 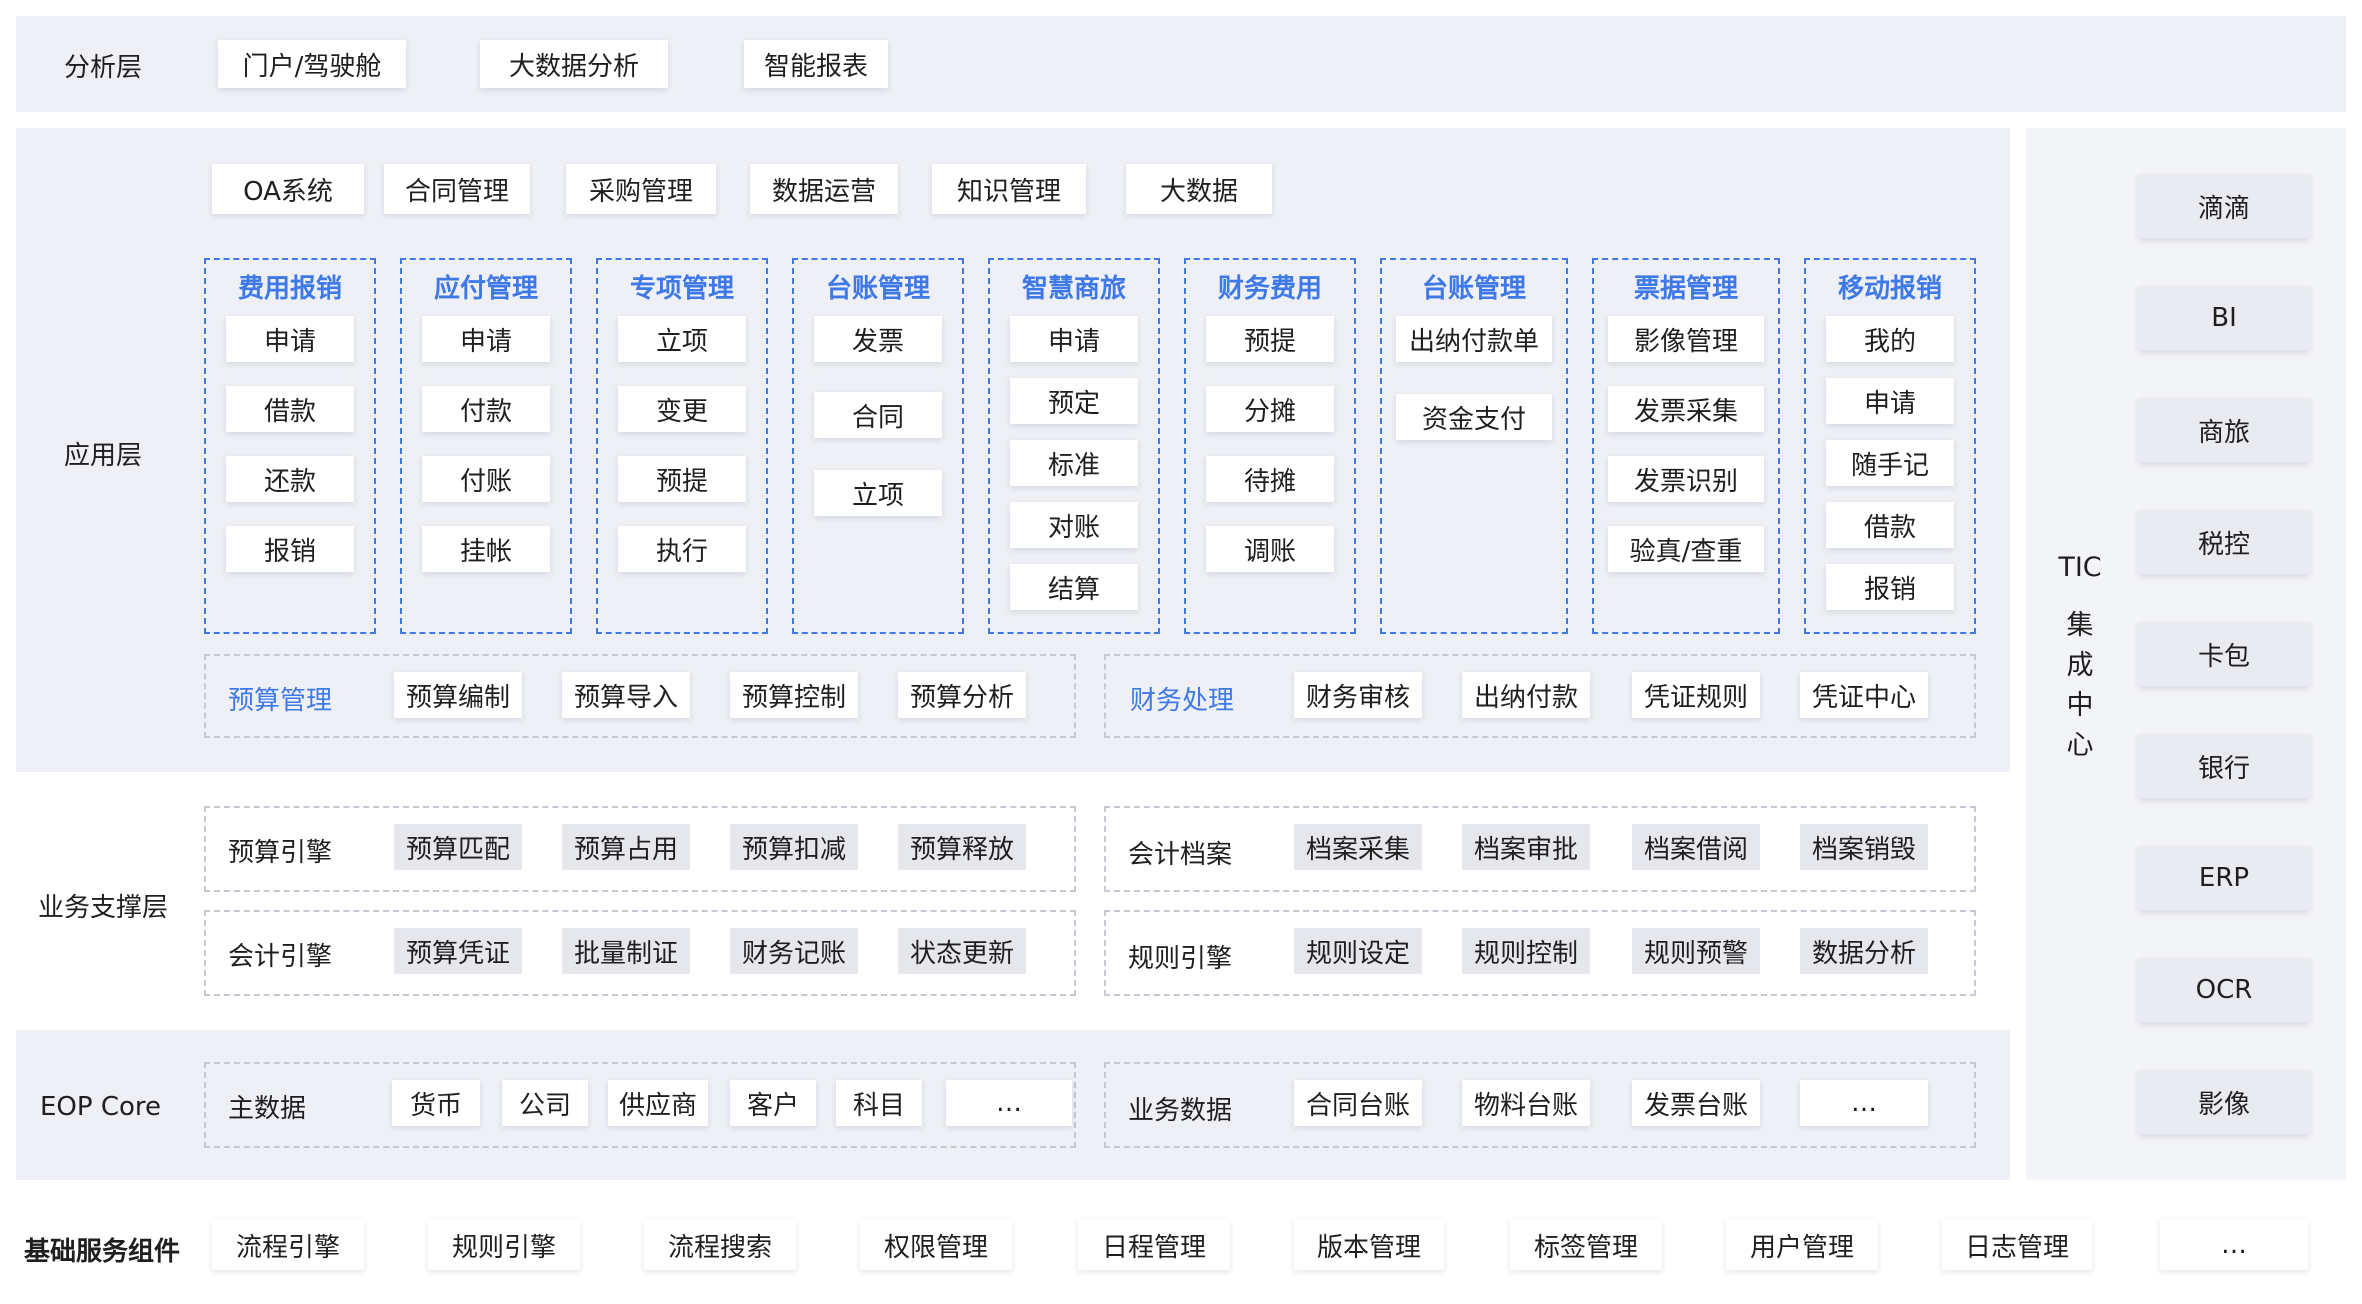 What do you see at coordinates (458, 951) in the screenshot?
I see `support-item: 预算凭证` at bounding box center [458, 951].